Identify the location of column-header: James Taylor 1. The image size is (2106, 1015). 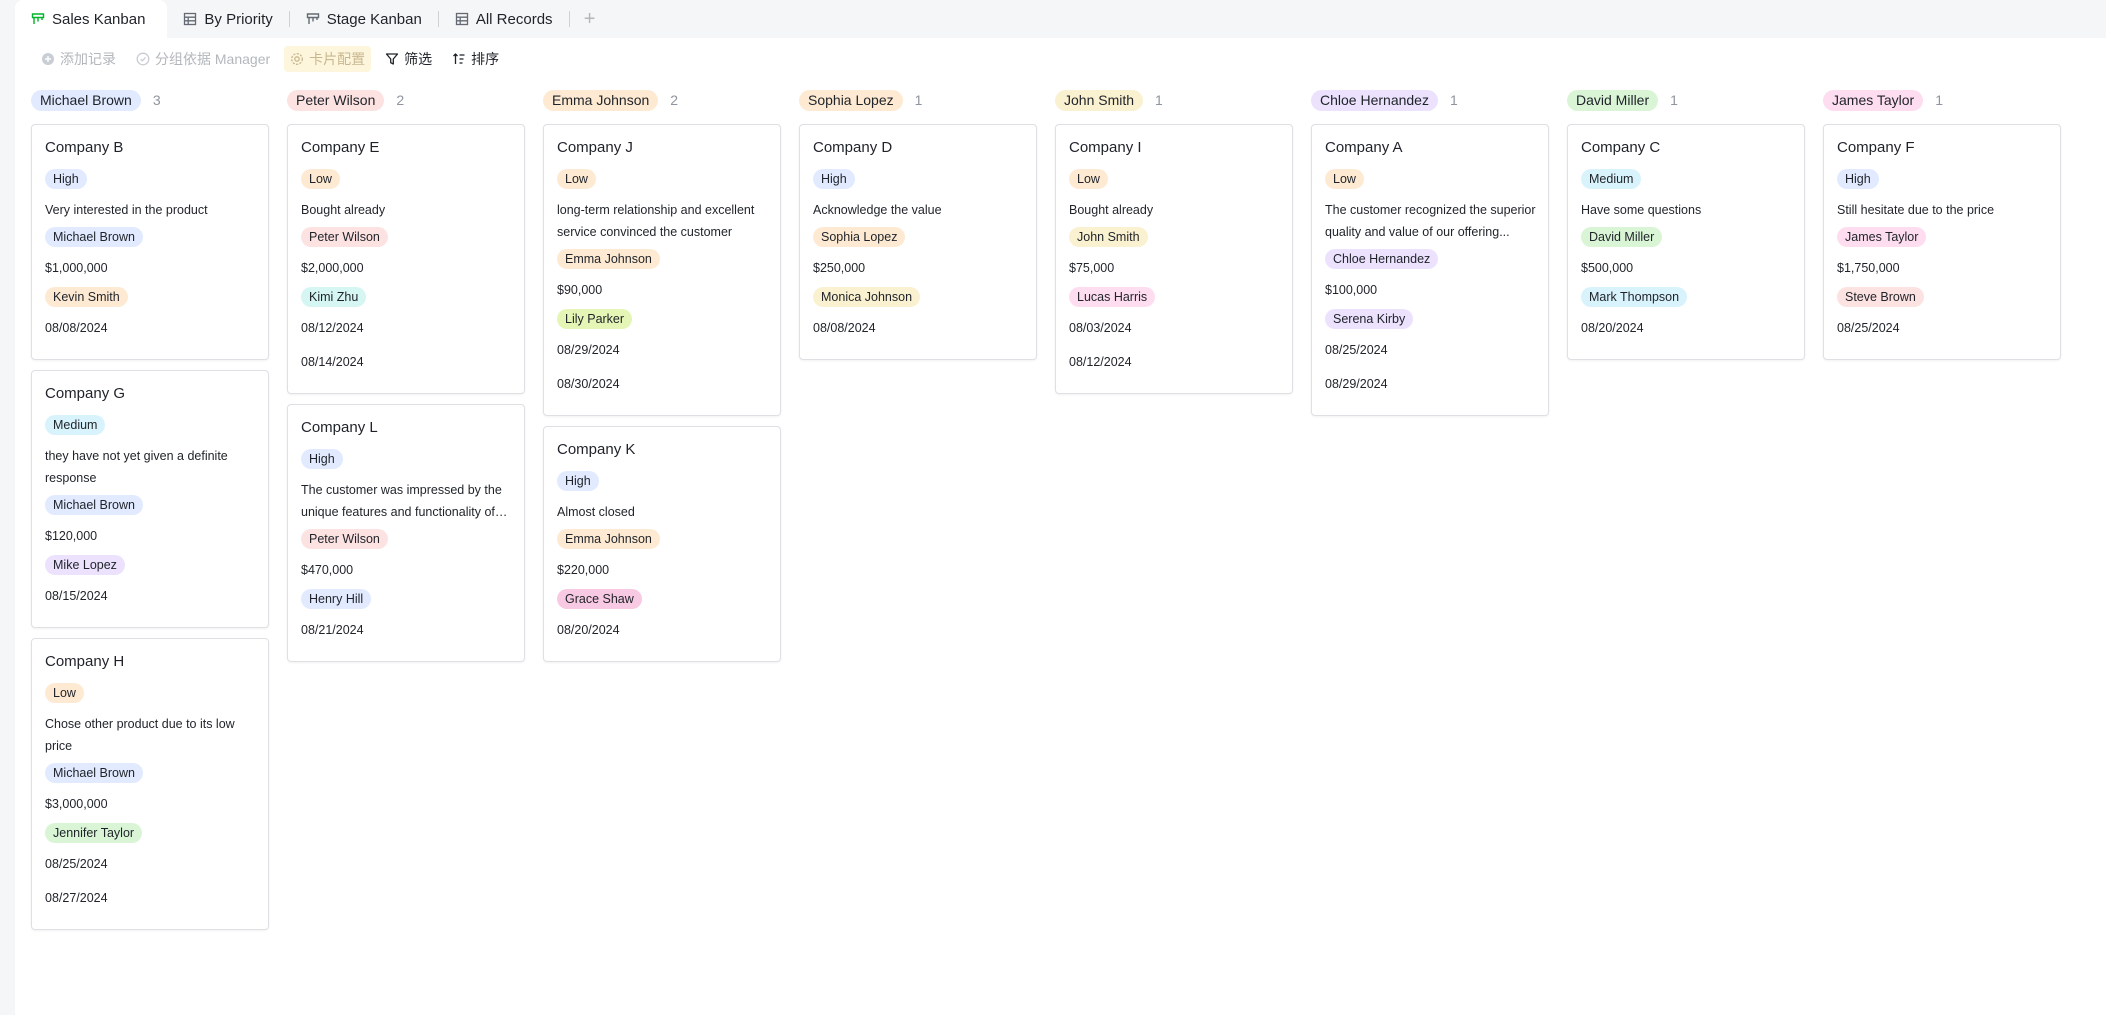
(1942, 100).